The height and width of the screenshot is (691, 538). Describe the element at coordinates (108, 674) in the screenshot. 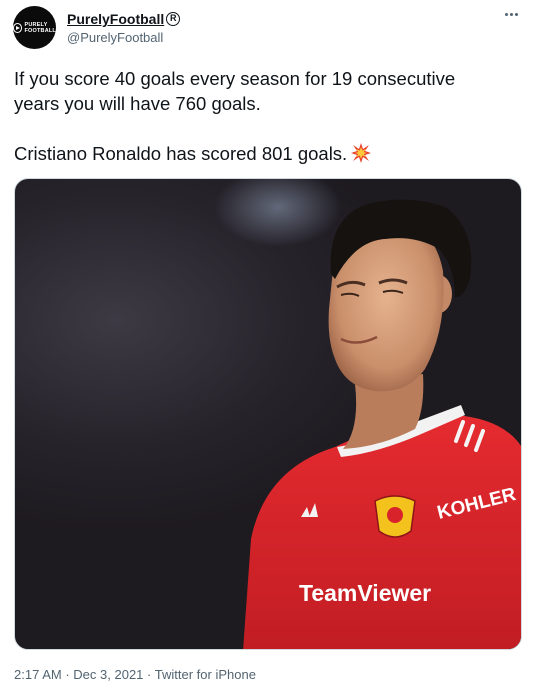

I see `tweet-date: Dec 3, 2021` at that location.